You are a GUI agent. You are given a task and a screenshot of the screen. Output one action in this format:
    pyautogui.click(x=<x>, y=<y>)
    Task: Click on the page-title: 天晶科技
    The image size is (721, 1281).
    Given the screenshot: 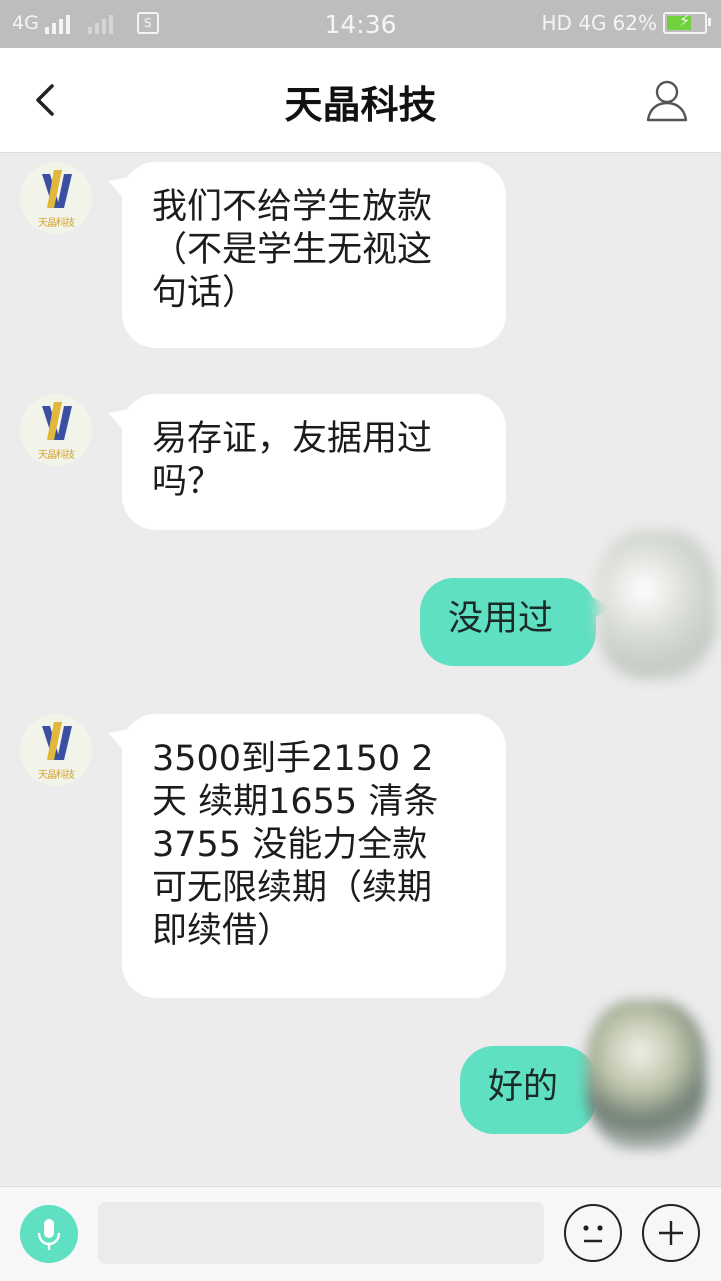 What is the action you would take?
    pyautogui.click(x=360, y=105)
    